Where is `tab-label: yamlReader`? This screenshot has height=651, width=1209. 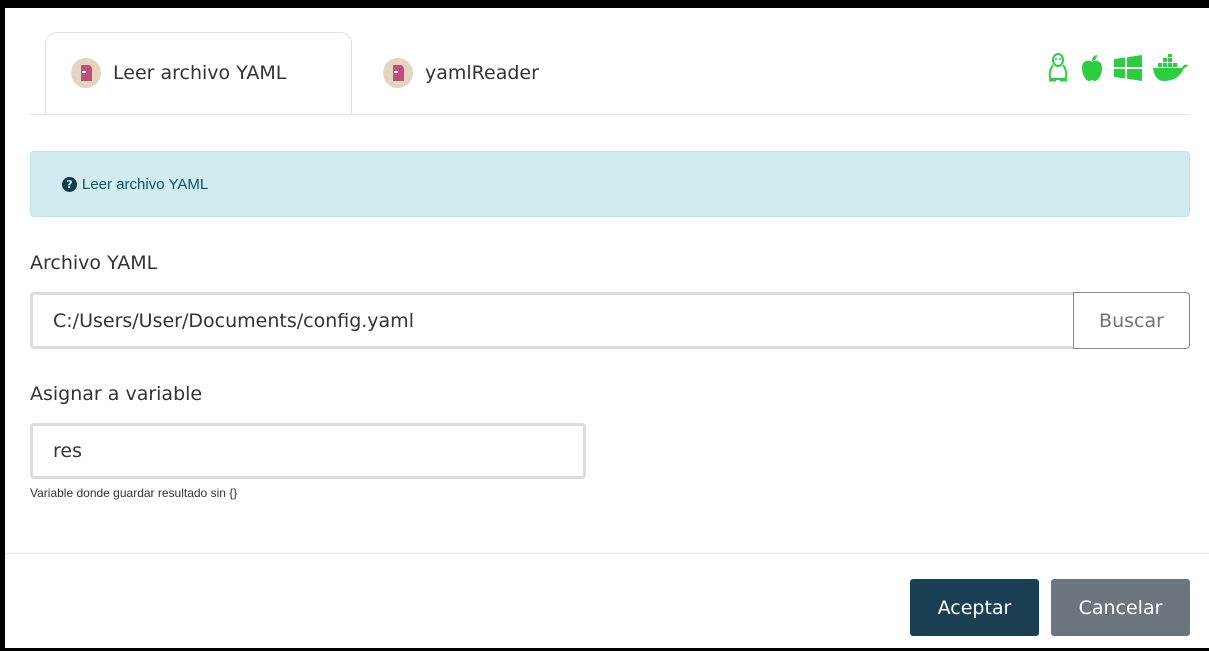 tab-label: yamlReader is located at coordinates (482, 72).